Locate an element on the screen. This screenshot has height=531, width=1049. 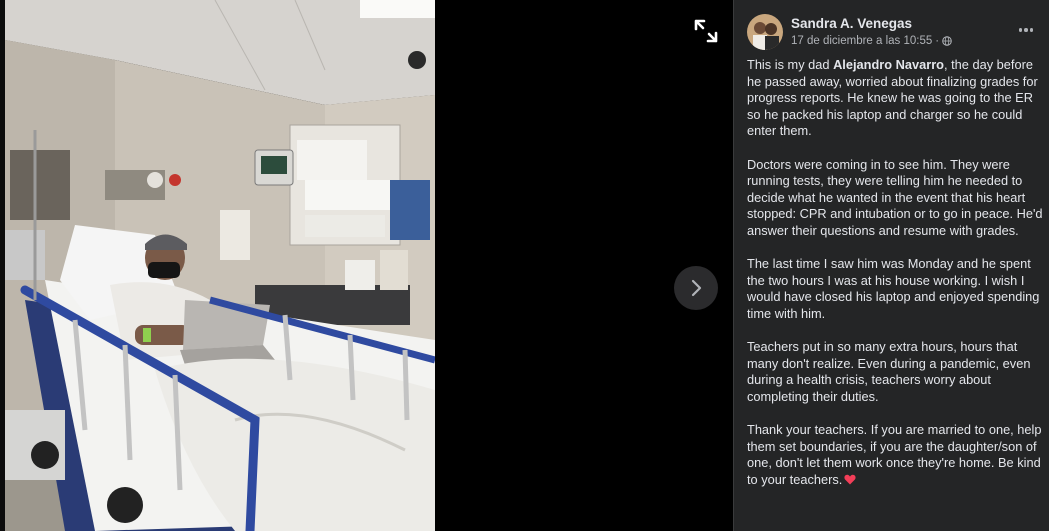
more-options-icon is located at coordinates (1020, 30).